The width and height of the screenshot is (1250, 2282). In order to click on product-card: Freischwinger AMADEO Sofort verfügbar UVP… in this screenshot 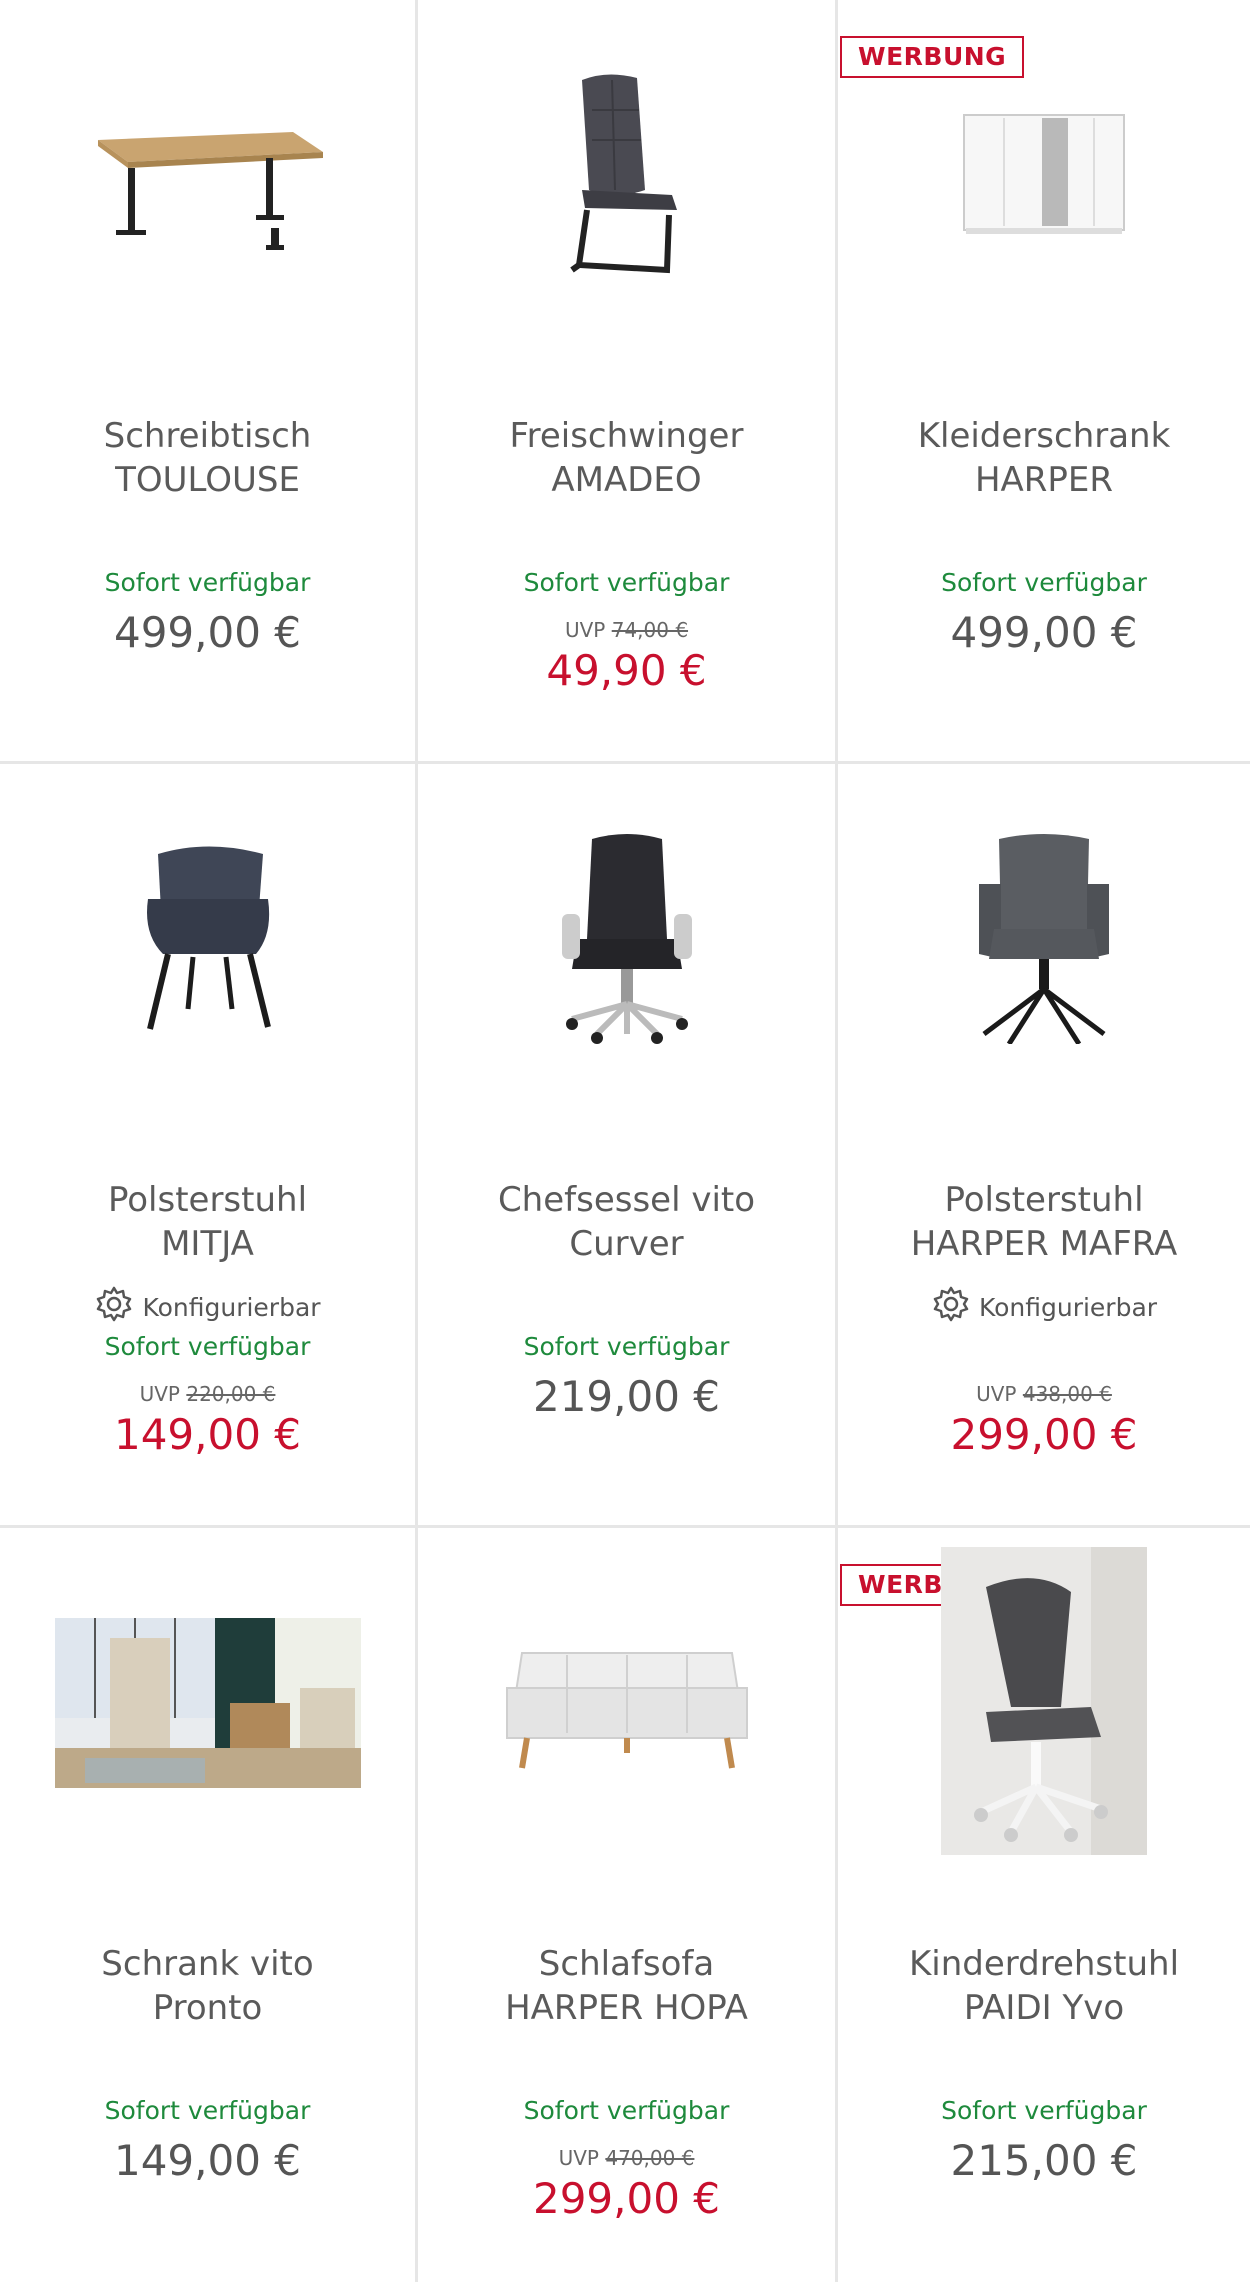, I will do `click(628, 382)`.